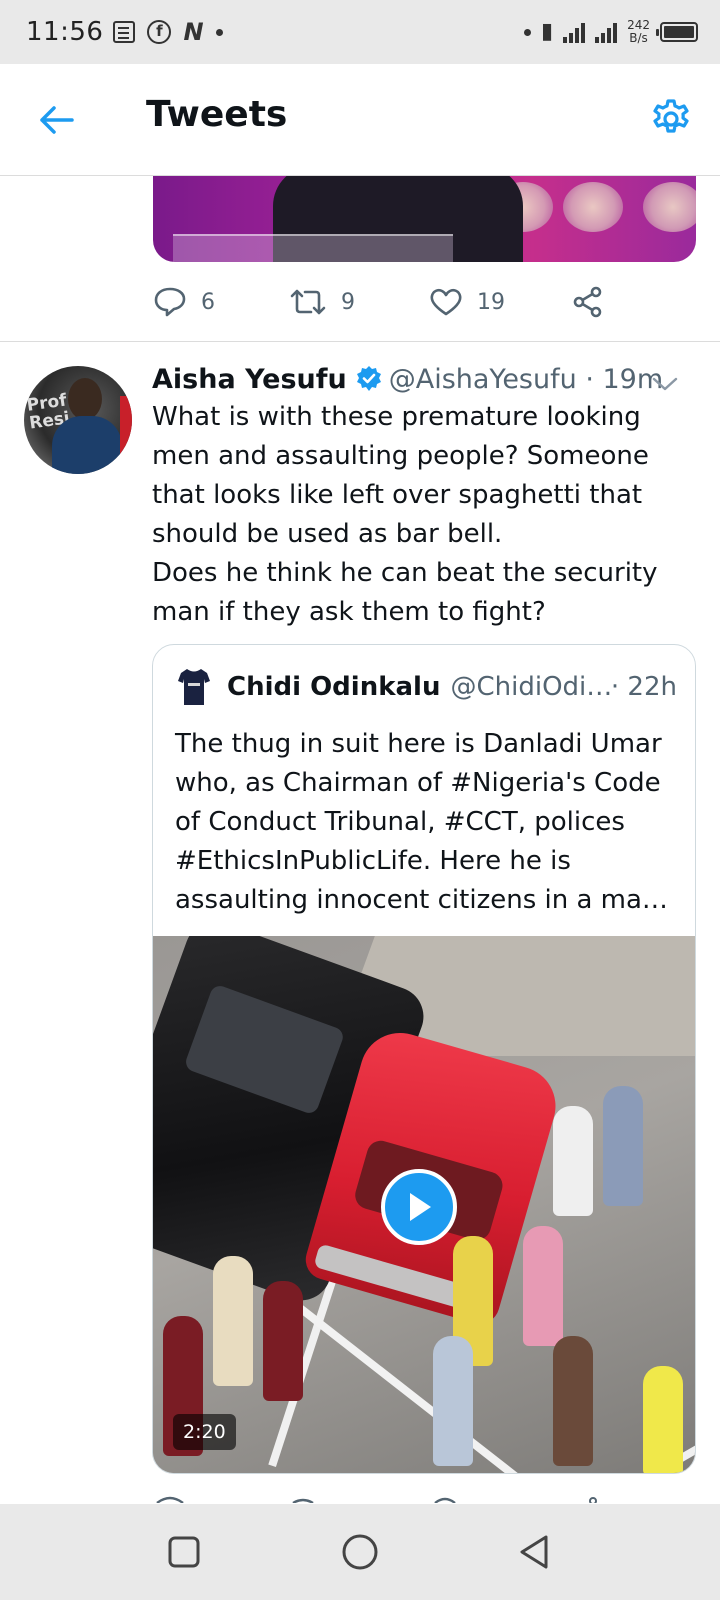 Image resolution: width=720 pixels, height=1600 pixels. I want to click on app-n-icon: N, so click(193, 32).